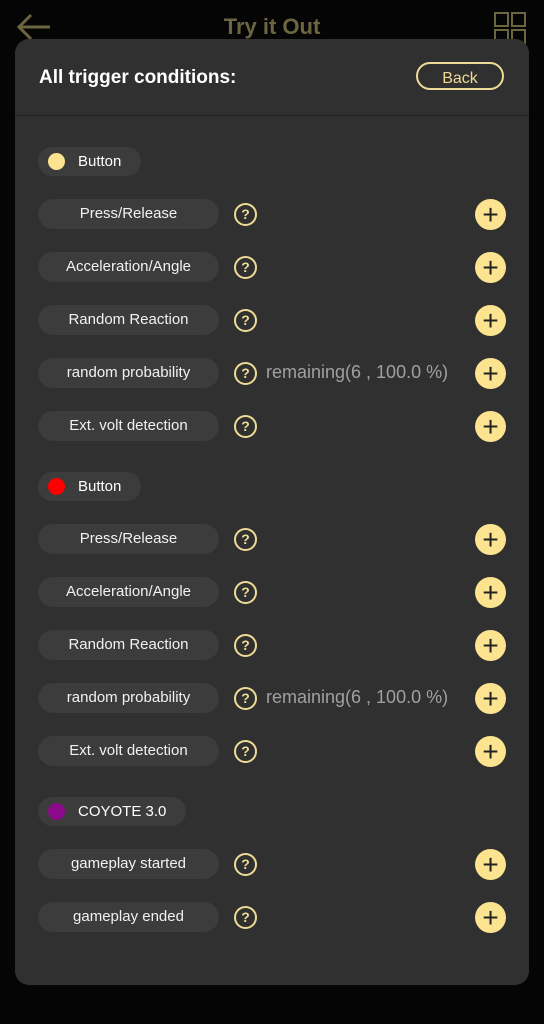 This screenshot has width=544, height=1024. Describe the element at coordinates (138, 77) in the screenshot. I see `dialog-title: All trigger conditions:` at that location.